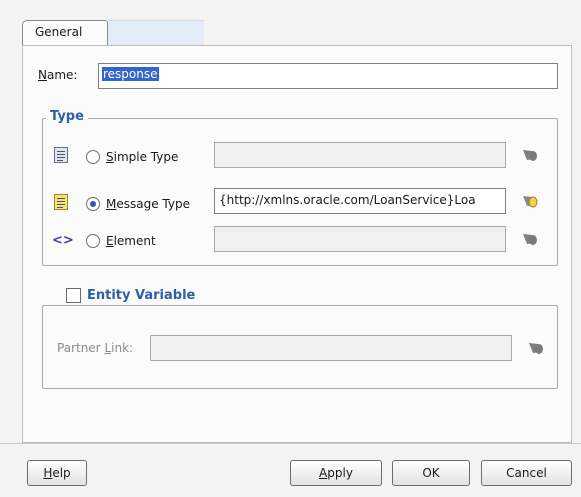 The image size is (581, 497). Describe the element at coordinates (61, 155) in the screenshot. I see `simple-type-document-icon` at that location.